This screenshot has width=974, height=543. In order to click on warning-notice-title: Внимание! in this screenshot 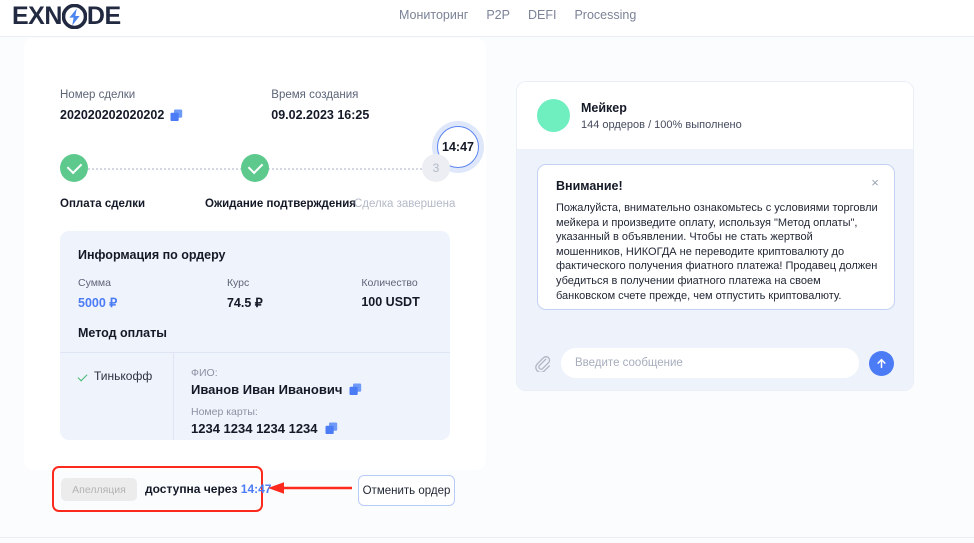, I will do `click(589, 186)`.